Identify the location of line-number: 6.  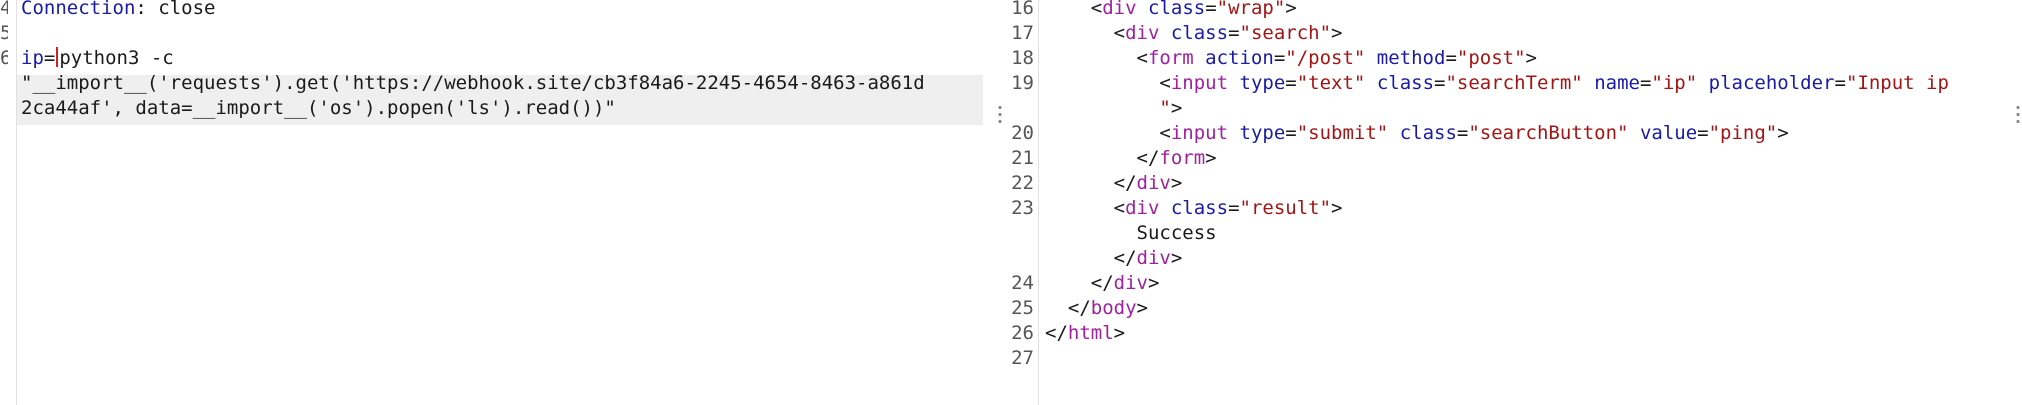
(4, 58).